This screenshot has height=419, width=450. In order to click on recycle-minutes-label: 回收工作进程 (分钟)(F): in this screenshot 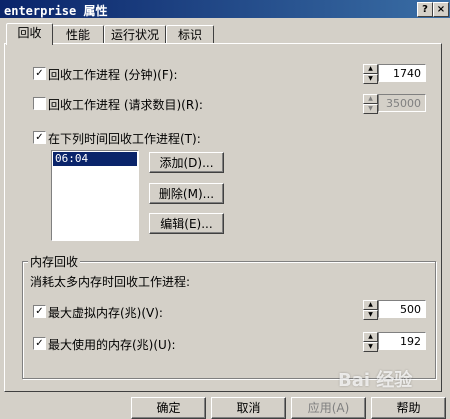, I will do `click(113, 75)`.